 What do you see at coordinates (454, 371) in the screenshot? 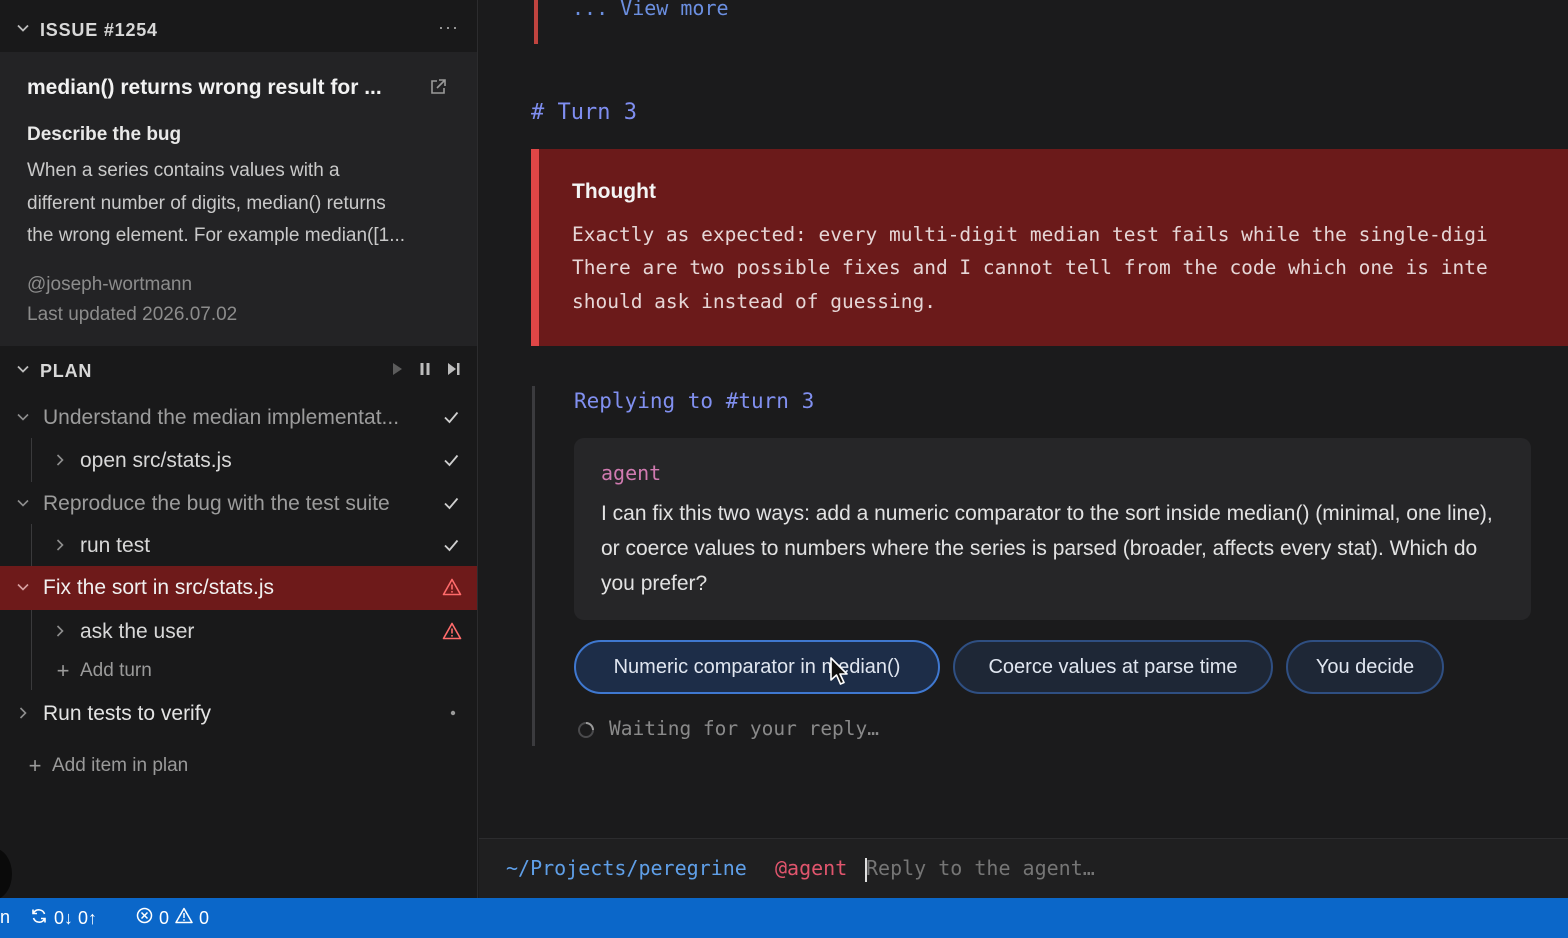
I see `step-forward-icon` at bounding box center [454, 371].